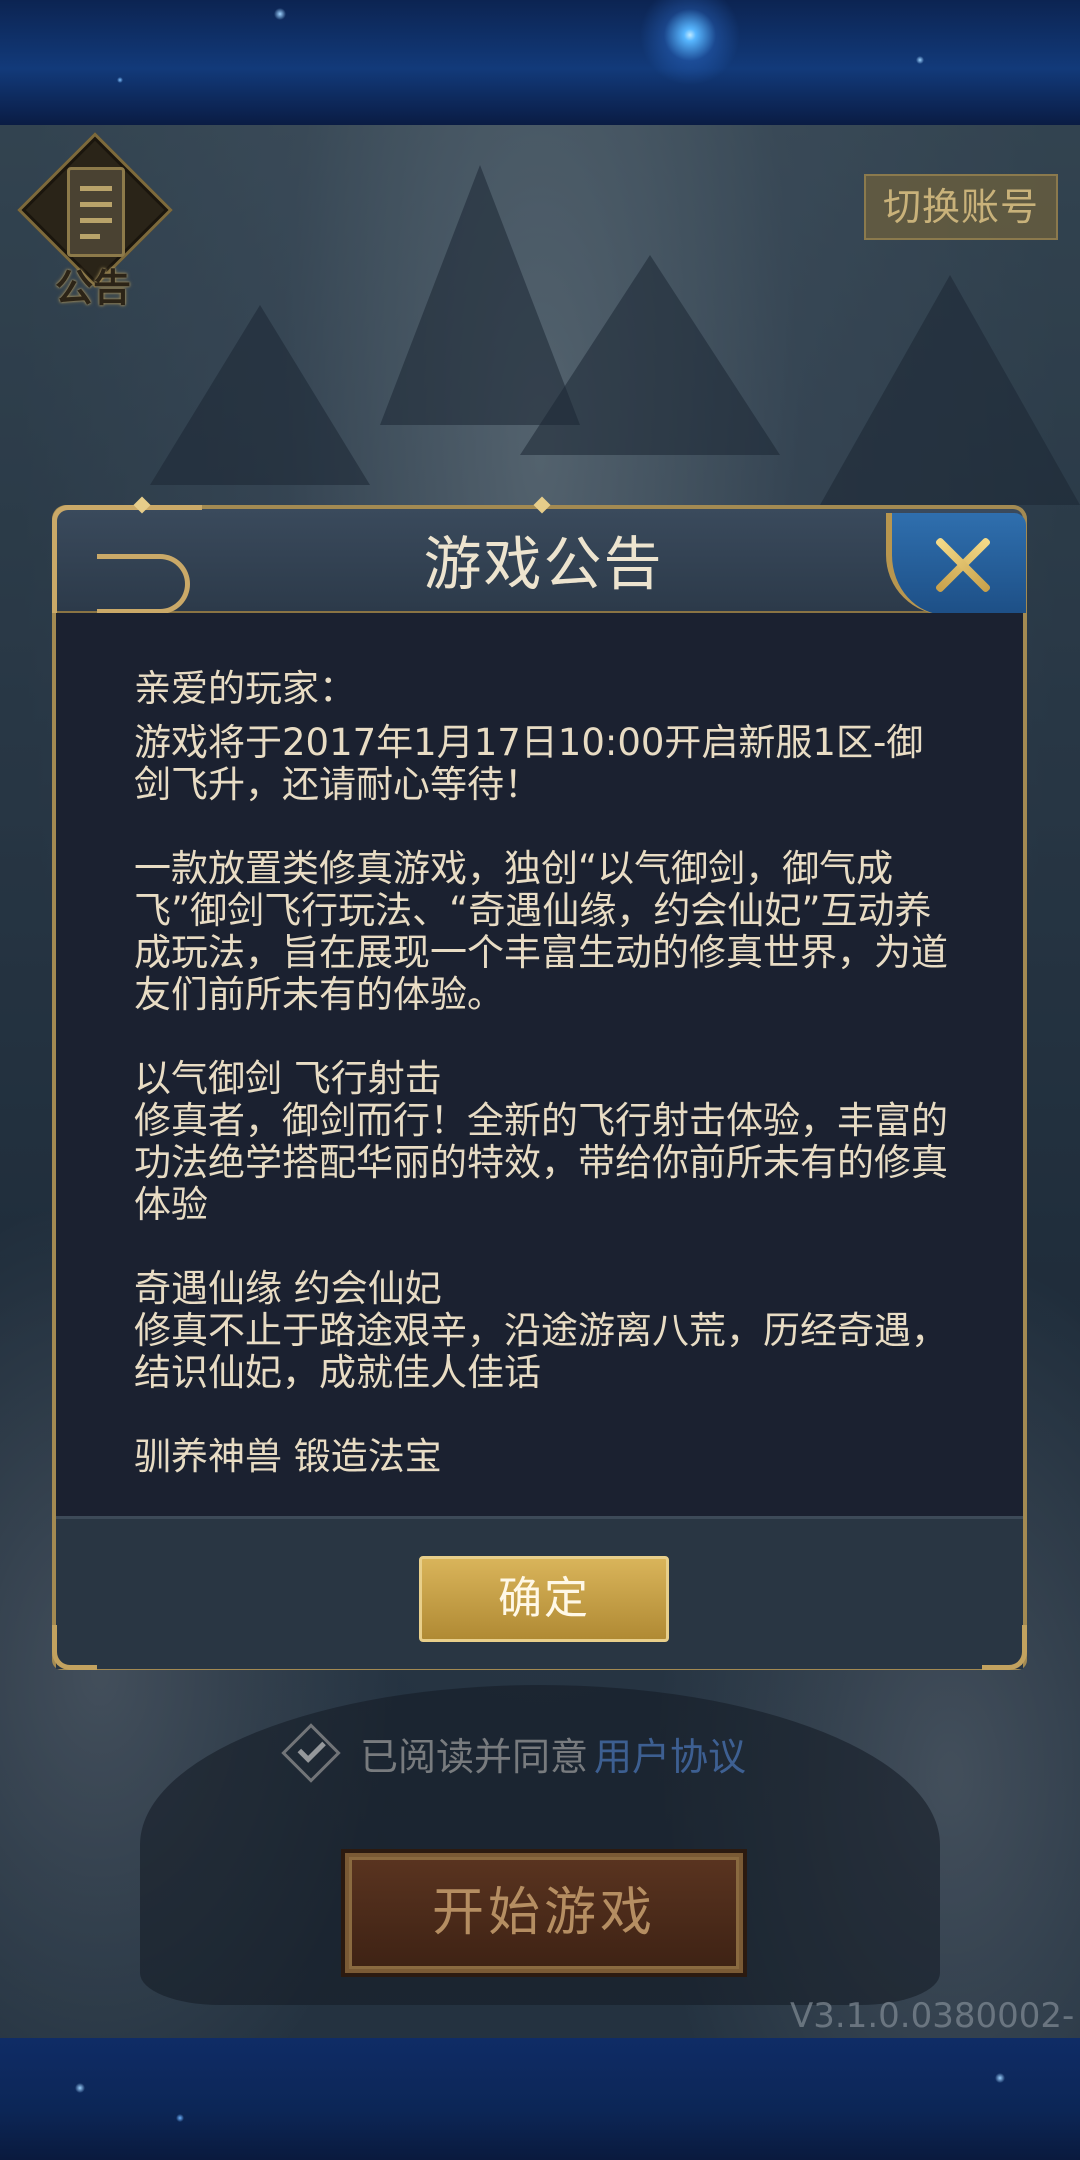  I want to click on feature-heading: 驯养神兽 锻造法宝, so click(288, 1456).